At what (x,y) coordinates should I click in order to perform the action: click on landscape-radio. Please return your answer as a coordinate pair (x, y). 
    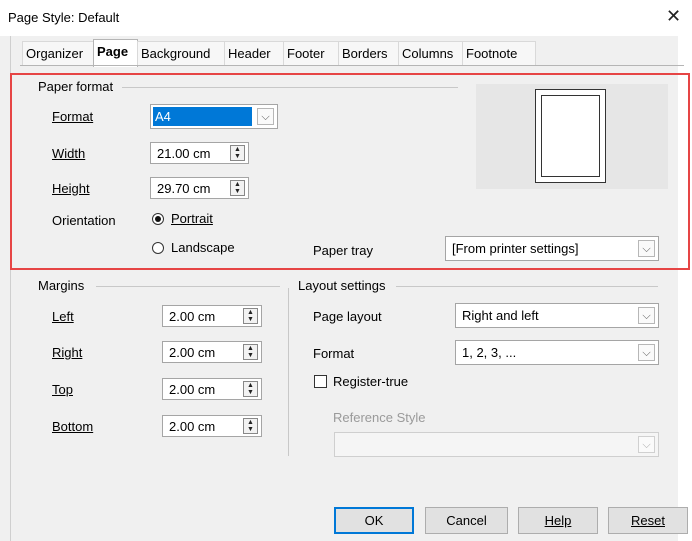
    Looking at the image, I should click on (158, 248).